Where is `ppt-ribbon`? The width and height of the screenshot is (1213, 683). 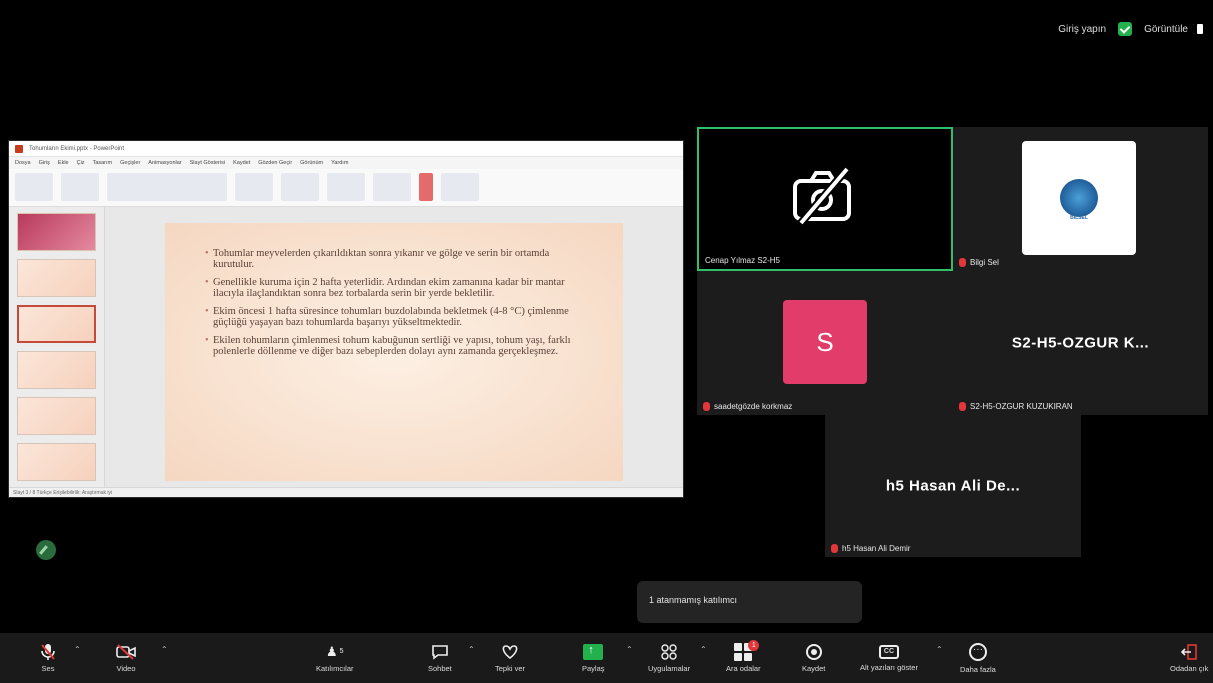
ppt-ribbon is located at coordinates (346, 188).